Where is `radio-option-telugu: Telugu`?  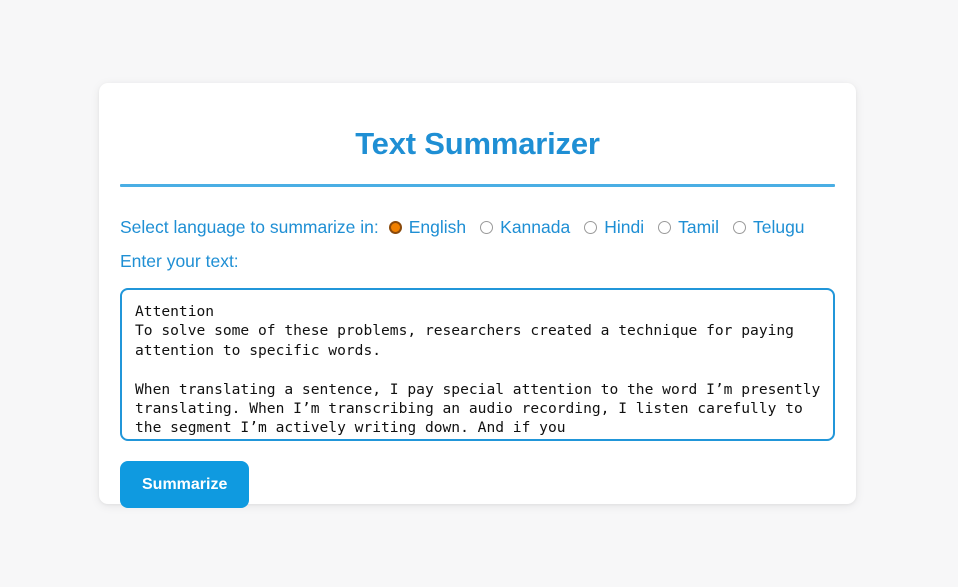
radio-option-telugu: Telugu is located at coordinates (768, 227).